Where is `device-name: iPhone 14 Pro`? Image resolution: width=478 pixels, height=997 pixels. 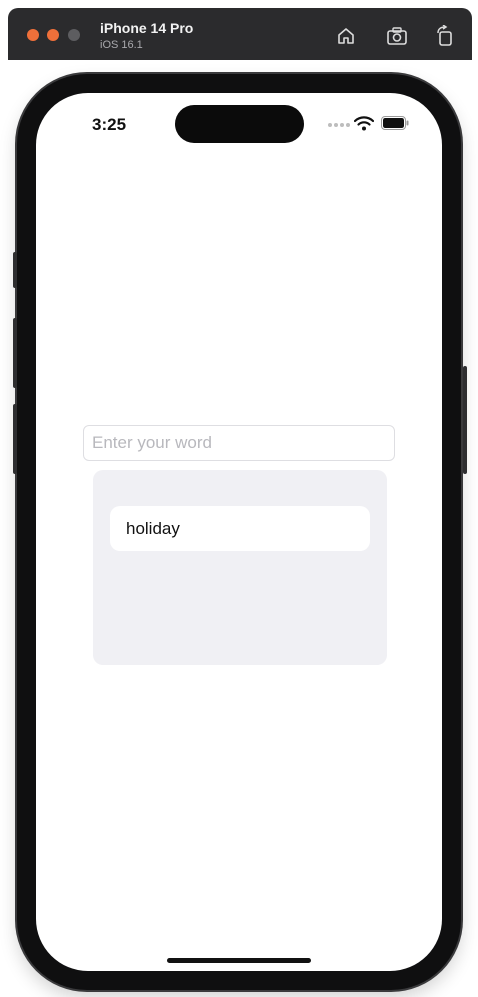 device-name: iPhone 14 Pro is located at coordinates (147, 28).